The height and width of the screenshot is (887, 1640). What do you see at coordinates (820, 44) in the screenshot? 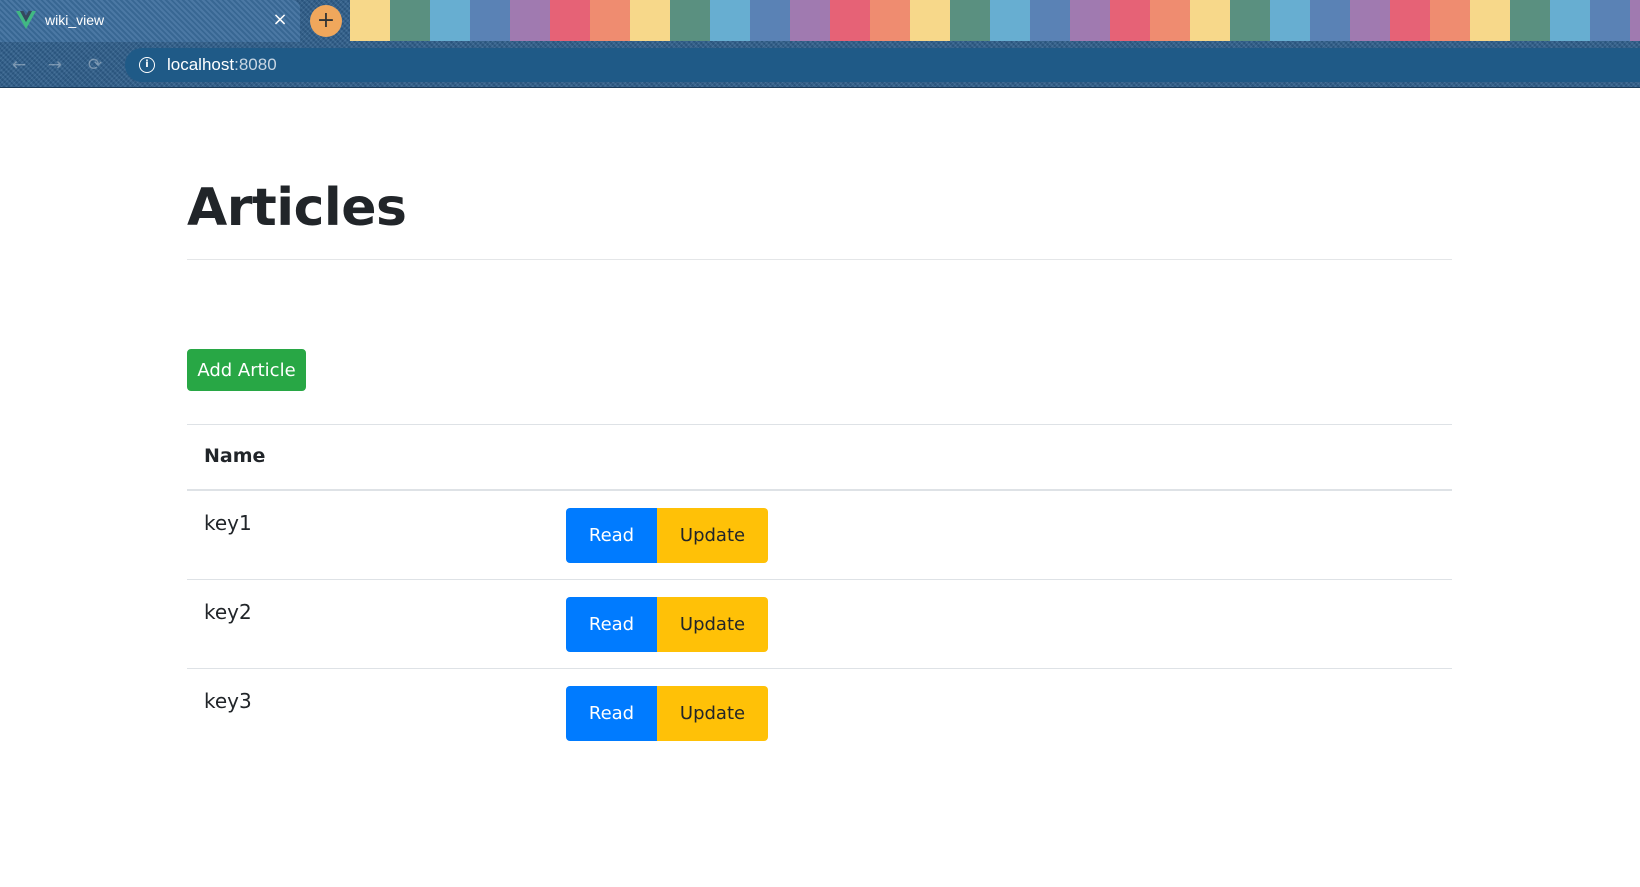
I see `browser-chrome: wiki_view × + ← → ⟳ i localhost:8080` at bounding box center [820, 44].